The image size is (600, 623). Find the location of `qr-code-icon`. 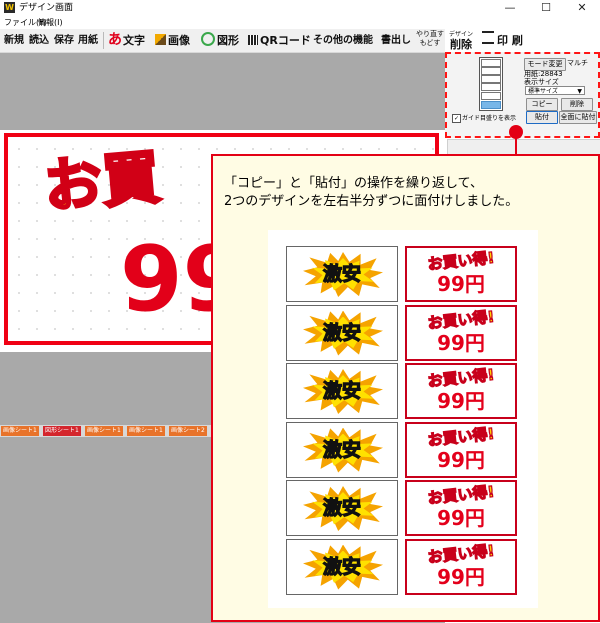

qr-code-icon is located at coordinates (253, 40).